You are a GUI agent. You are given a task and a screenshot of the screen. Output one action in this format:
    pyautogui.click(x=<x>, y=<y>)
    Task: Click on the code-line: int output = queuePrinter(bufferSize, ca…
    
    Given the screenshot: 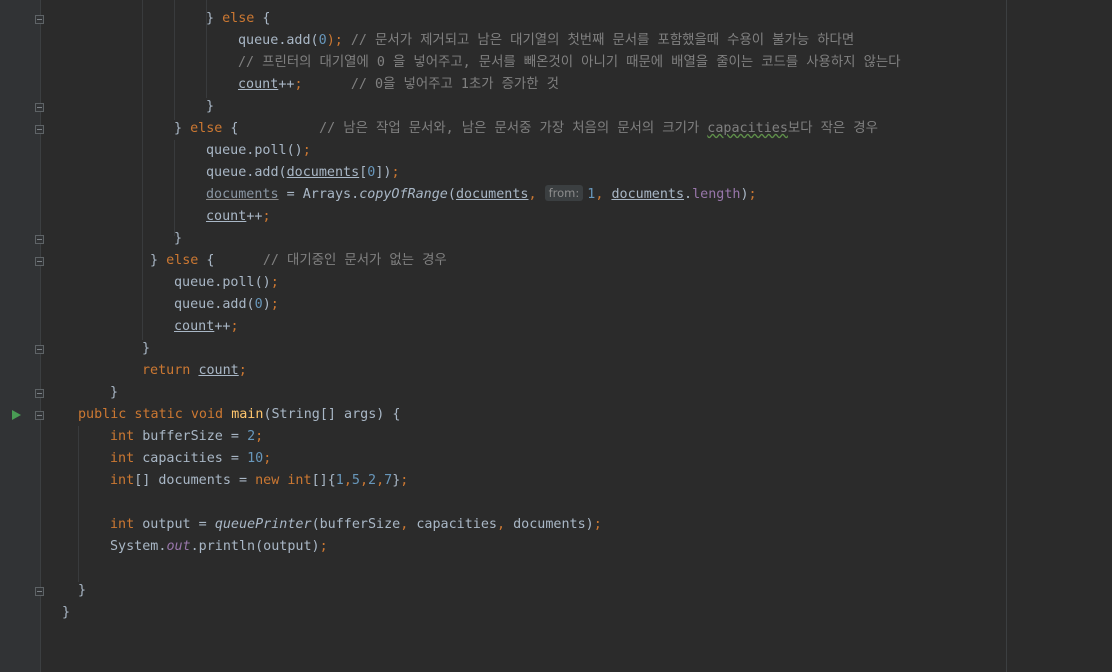 What is the action you would take?
    pyautogui.click(x=356, y=524)
    